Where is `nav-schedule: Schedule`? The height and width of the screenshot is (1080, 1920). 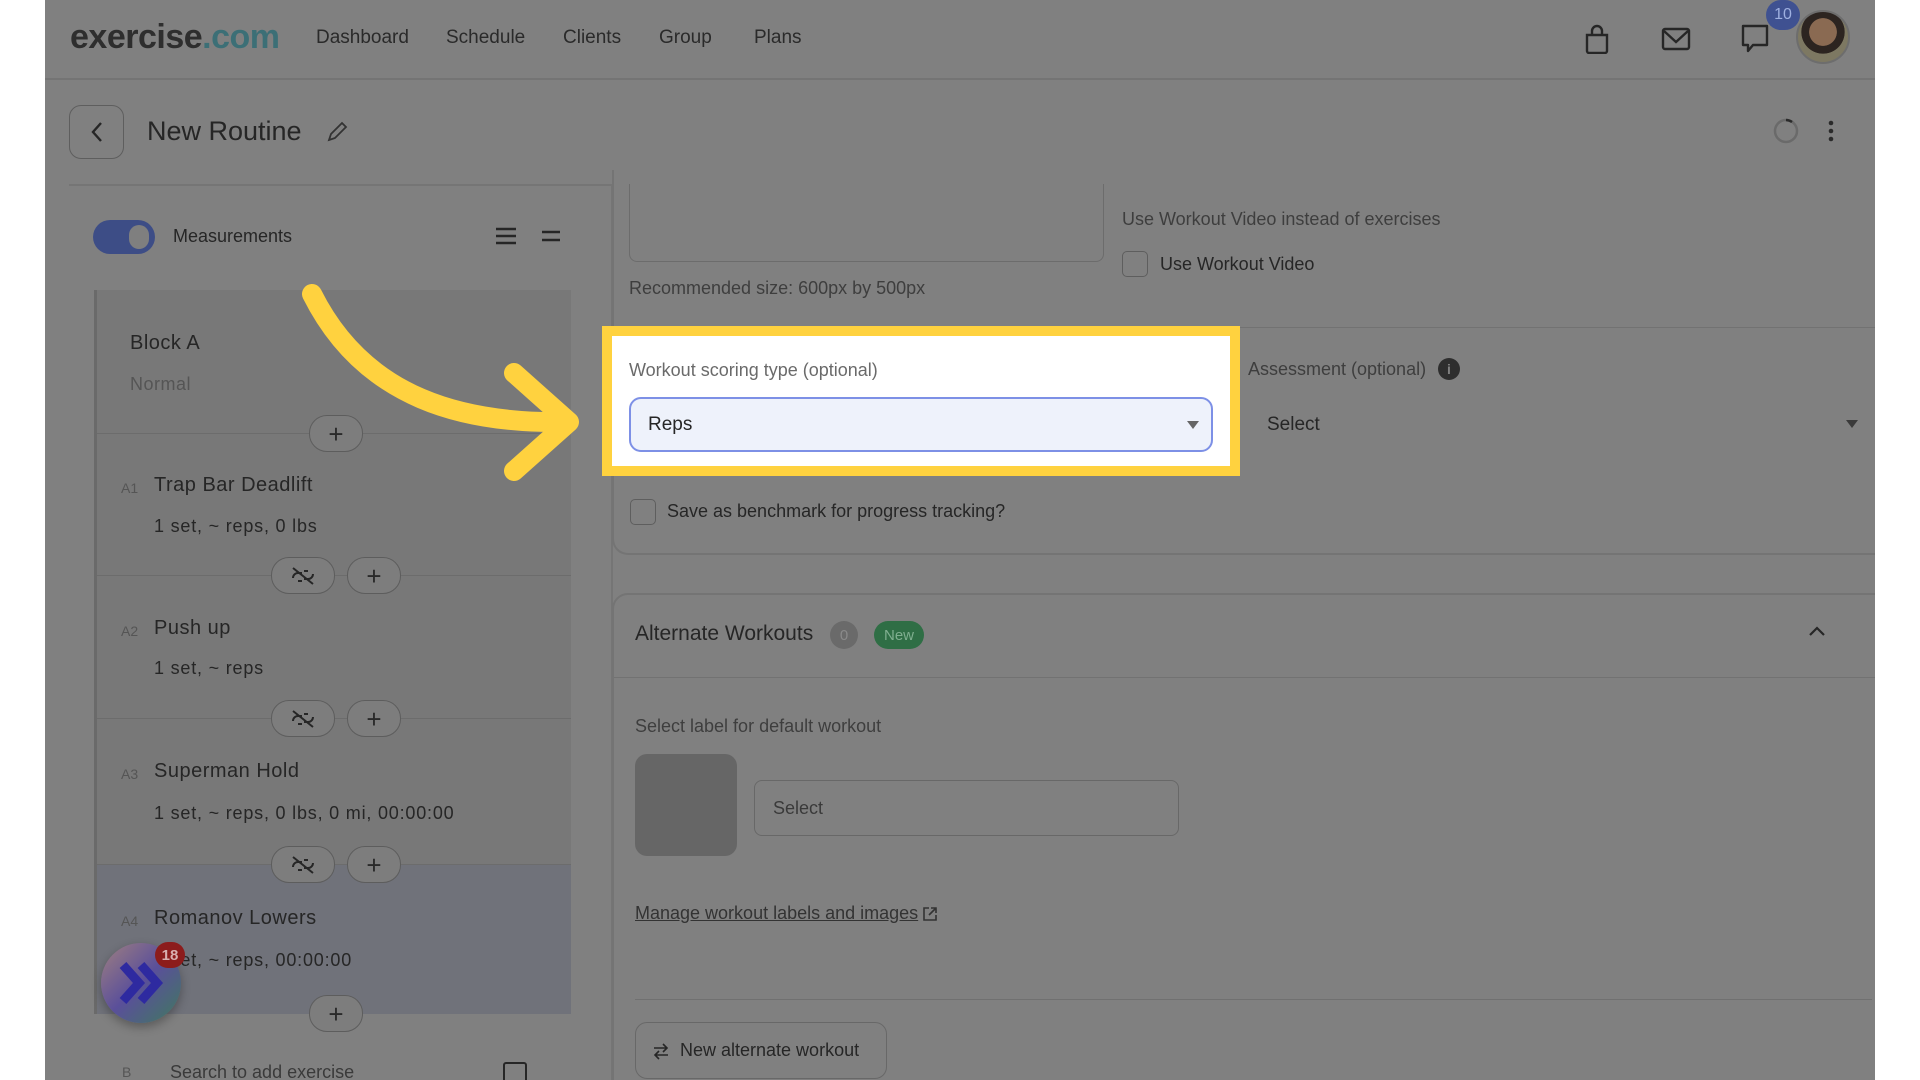 nav-schedule: Schedule is located at coordinates (485, 38).